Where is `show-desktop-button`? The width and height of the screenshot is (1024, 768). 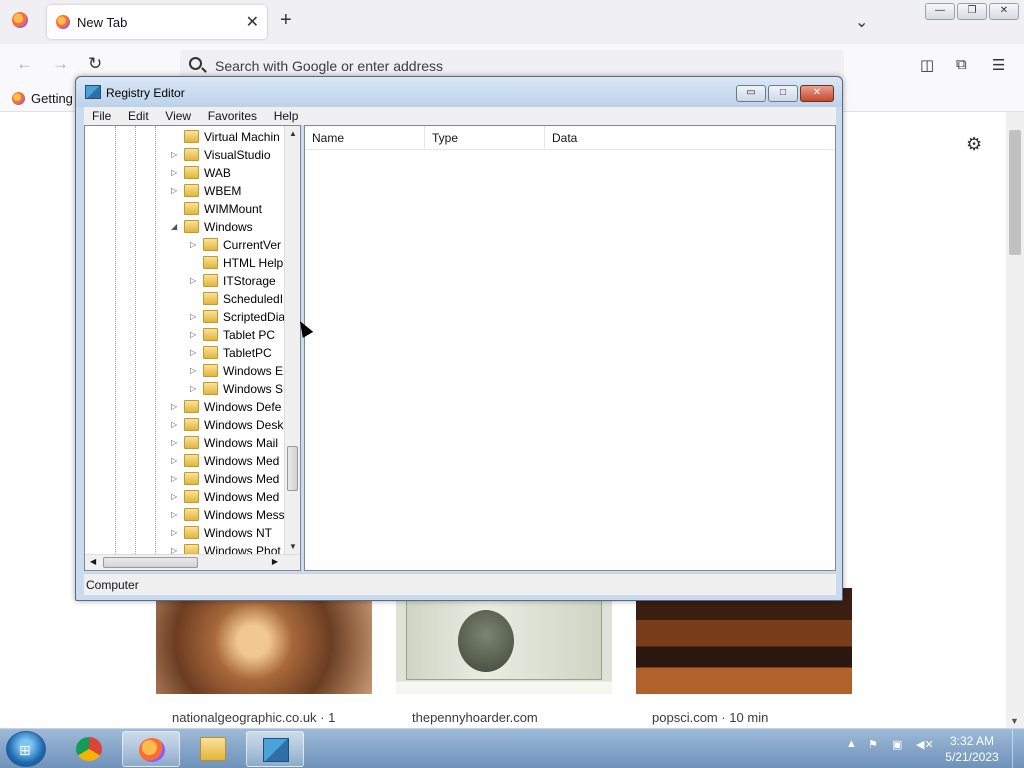
show-desktop-button is located at coordinates (1018, 748).